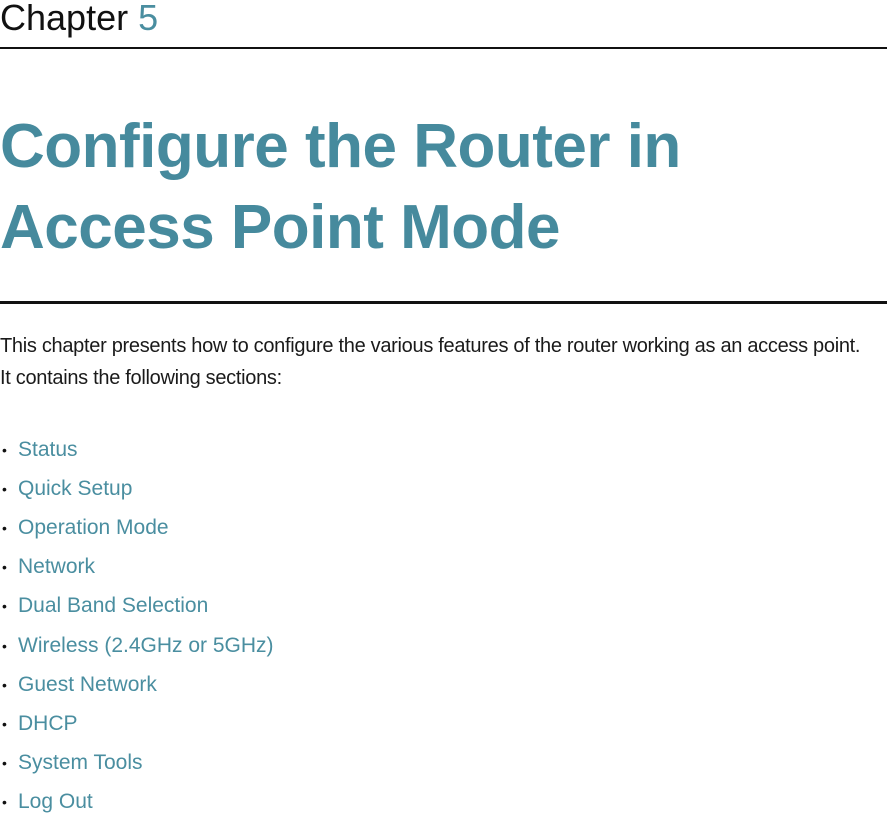  I want to click on section-item-guest-network: • Guest Network, so click(137, 684).